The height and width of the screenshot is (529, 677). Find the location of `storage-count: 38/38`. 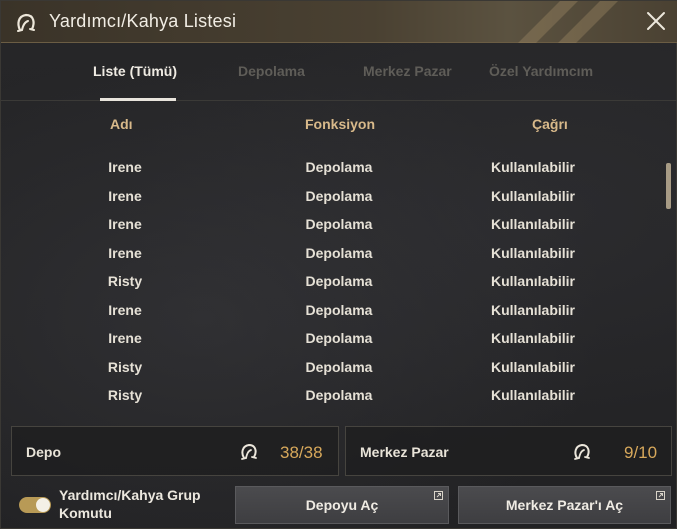

storage-count: 38/38 is located at coordinates (301, 452).